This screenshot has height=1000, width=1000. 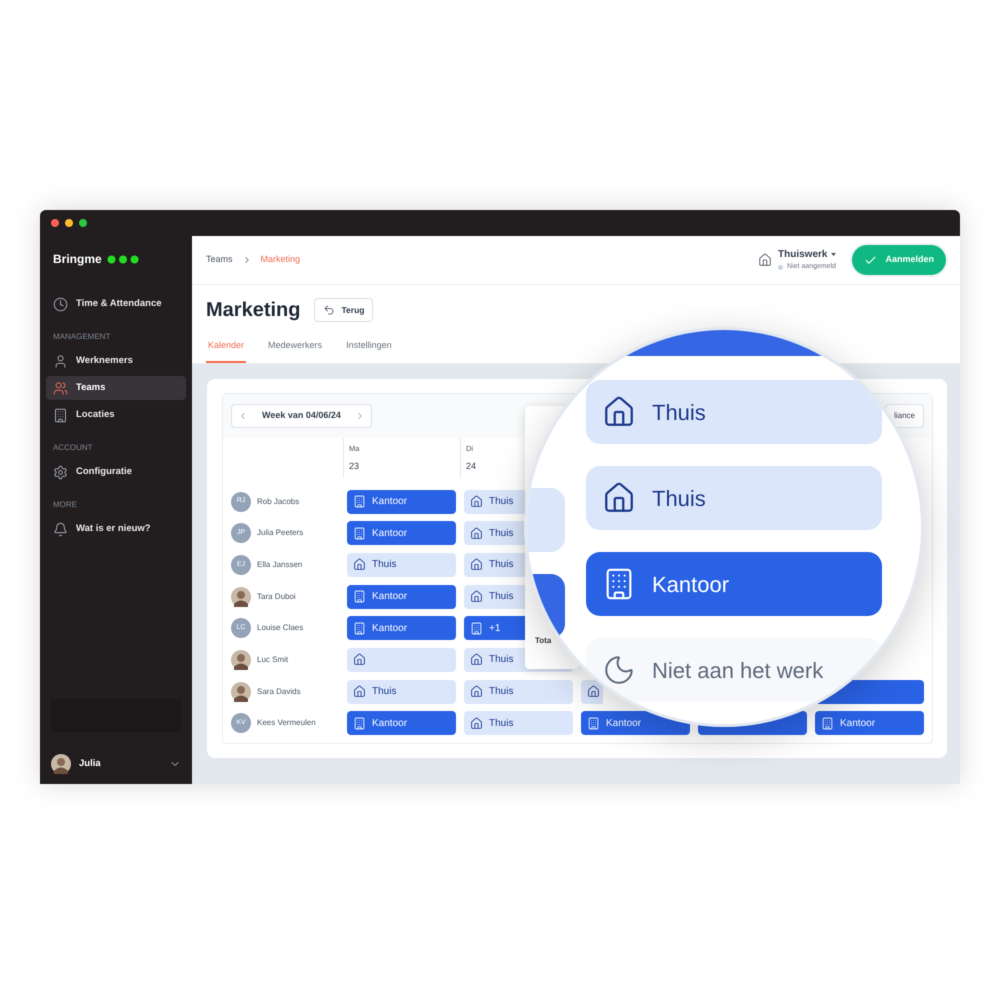 I want to click on tab: Instellingen, so click(x=369, y=348).